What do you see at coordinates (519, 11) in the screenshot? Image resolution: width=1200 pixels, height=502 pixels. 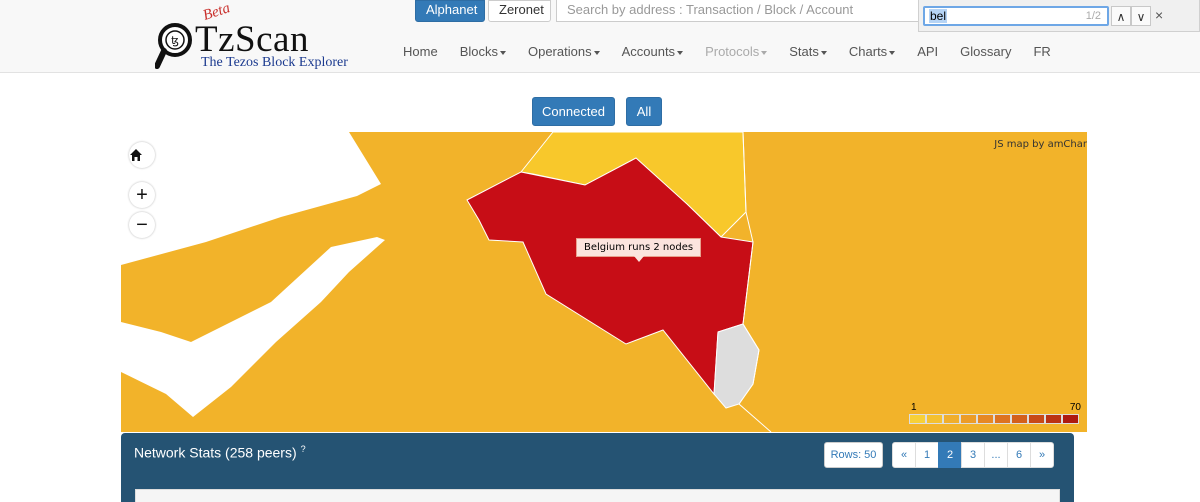 I see `network-zeronet-button: Zeronet` at bounding box center [519, 11].